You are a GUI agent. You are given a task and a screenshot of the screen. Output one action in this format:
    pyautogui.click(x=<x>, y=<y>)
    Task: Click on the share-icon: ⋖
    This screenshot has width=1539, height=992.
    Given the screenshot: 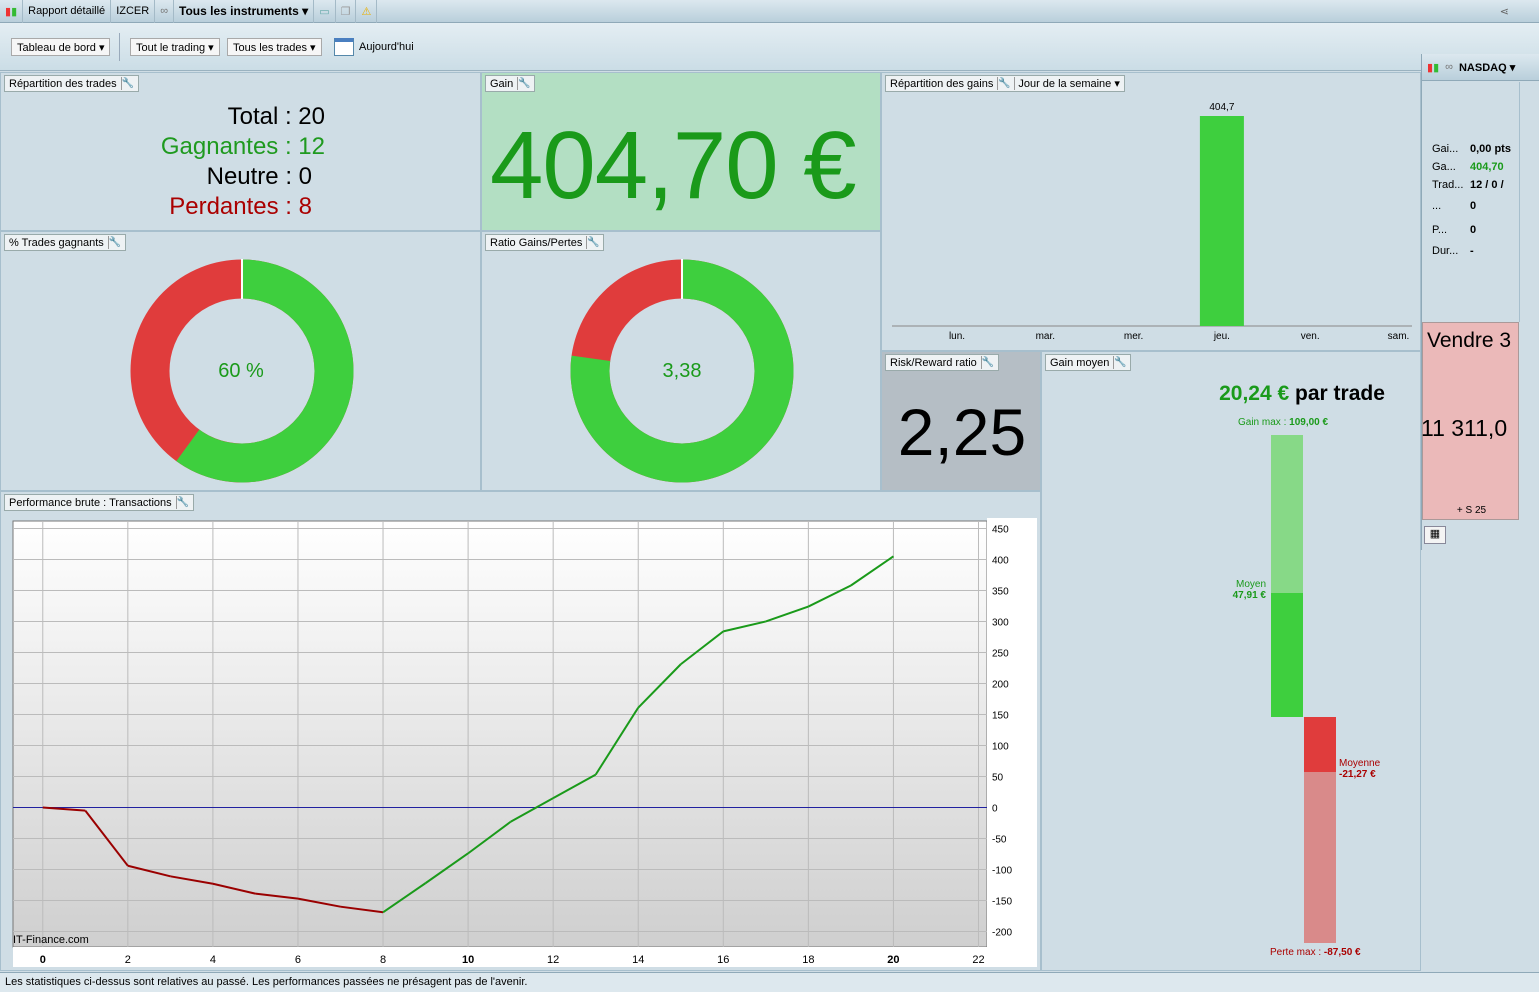 What is the action you would take?
    pyautogui.click(x=1519, y=11)
    